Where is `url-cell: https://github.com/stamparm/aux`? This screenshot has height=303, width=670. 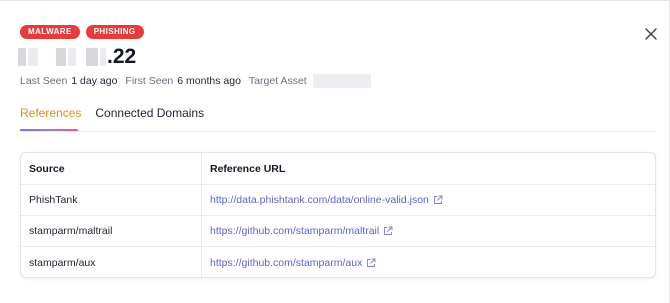 url-cell: https://github.com/stamparm/aux is located at coordinates (428, 262).